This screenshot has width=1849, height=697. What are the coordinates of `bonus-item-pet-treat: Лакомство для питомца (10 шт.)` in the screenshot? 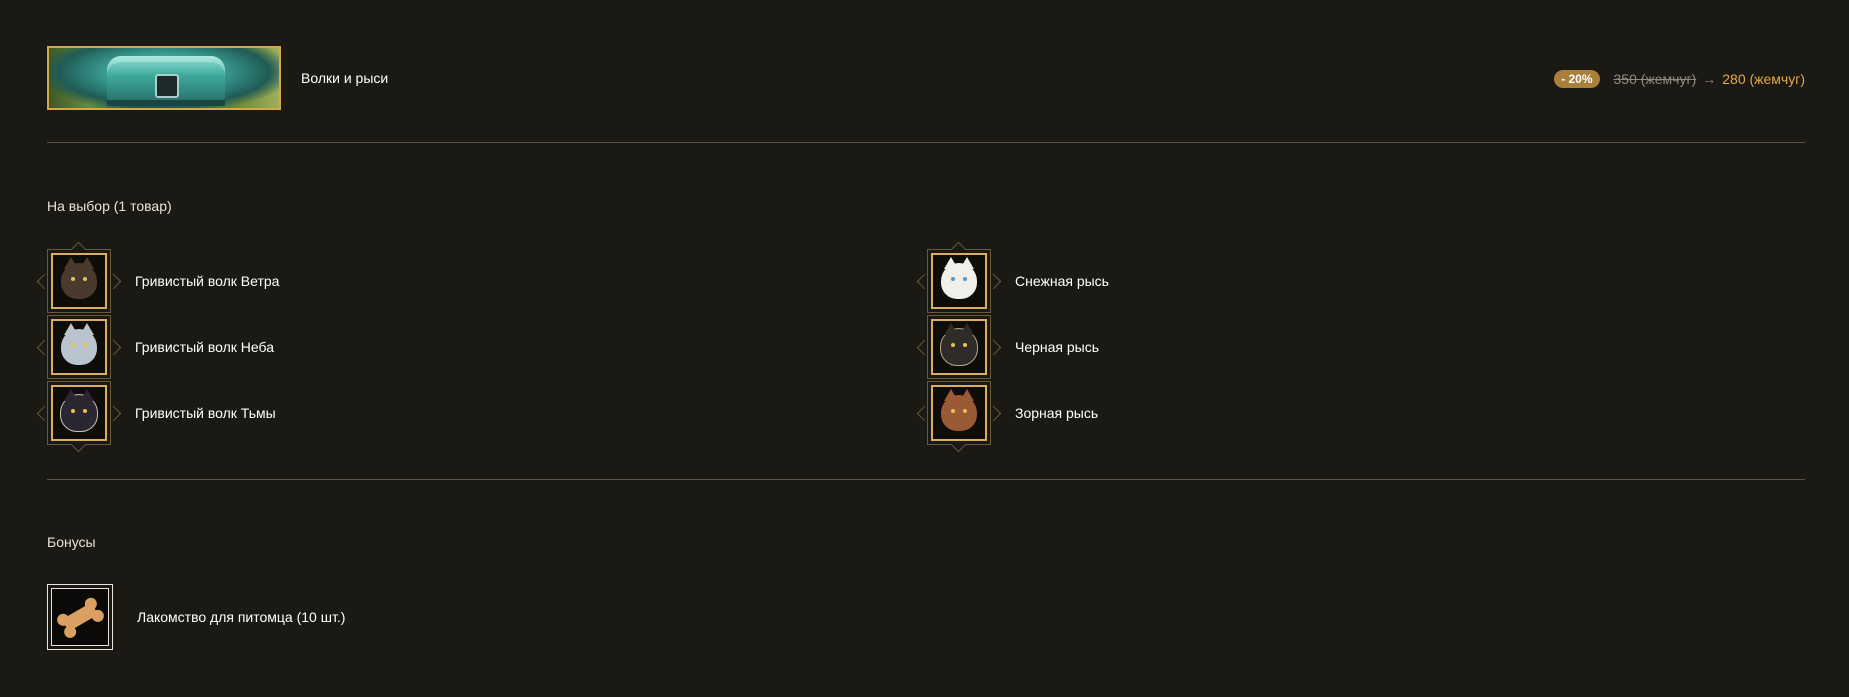 It's located at (196, 617).